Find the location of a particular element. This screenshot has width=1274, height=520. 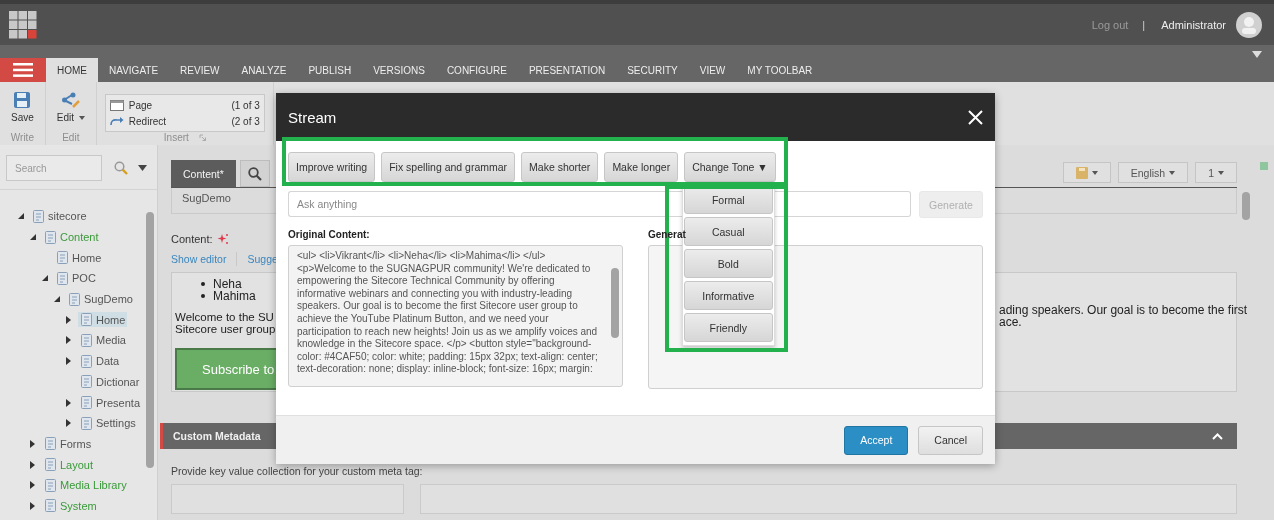

column-label: Original Content: is located at coordinates (329, 234).